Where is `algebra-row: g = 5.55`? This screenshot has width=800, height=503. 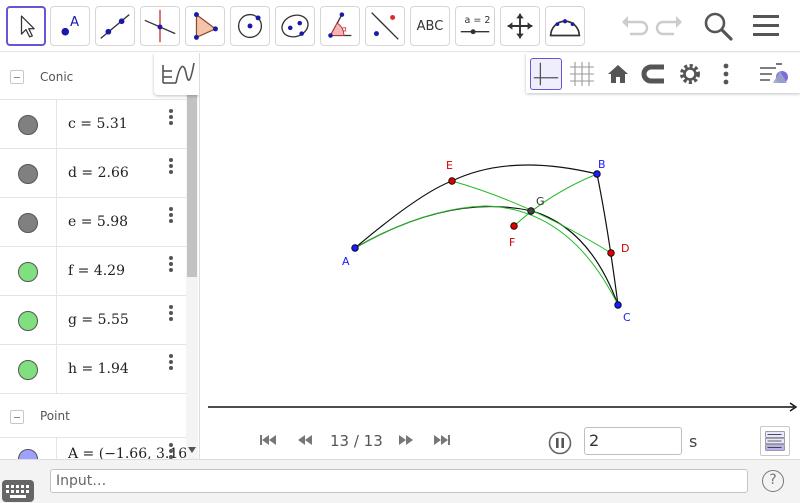
algebra-row: g = 5.55 is located at coordinates (93, 319).